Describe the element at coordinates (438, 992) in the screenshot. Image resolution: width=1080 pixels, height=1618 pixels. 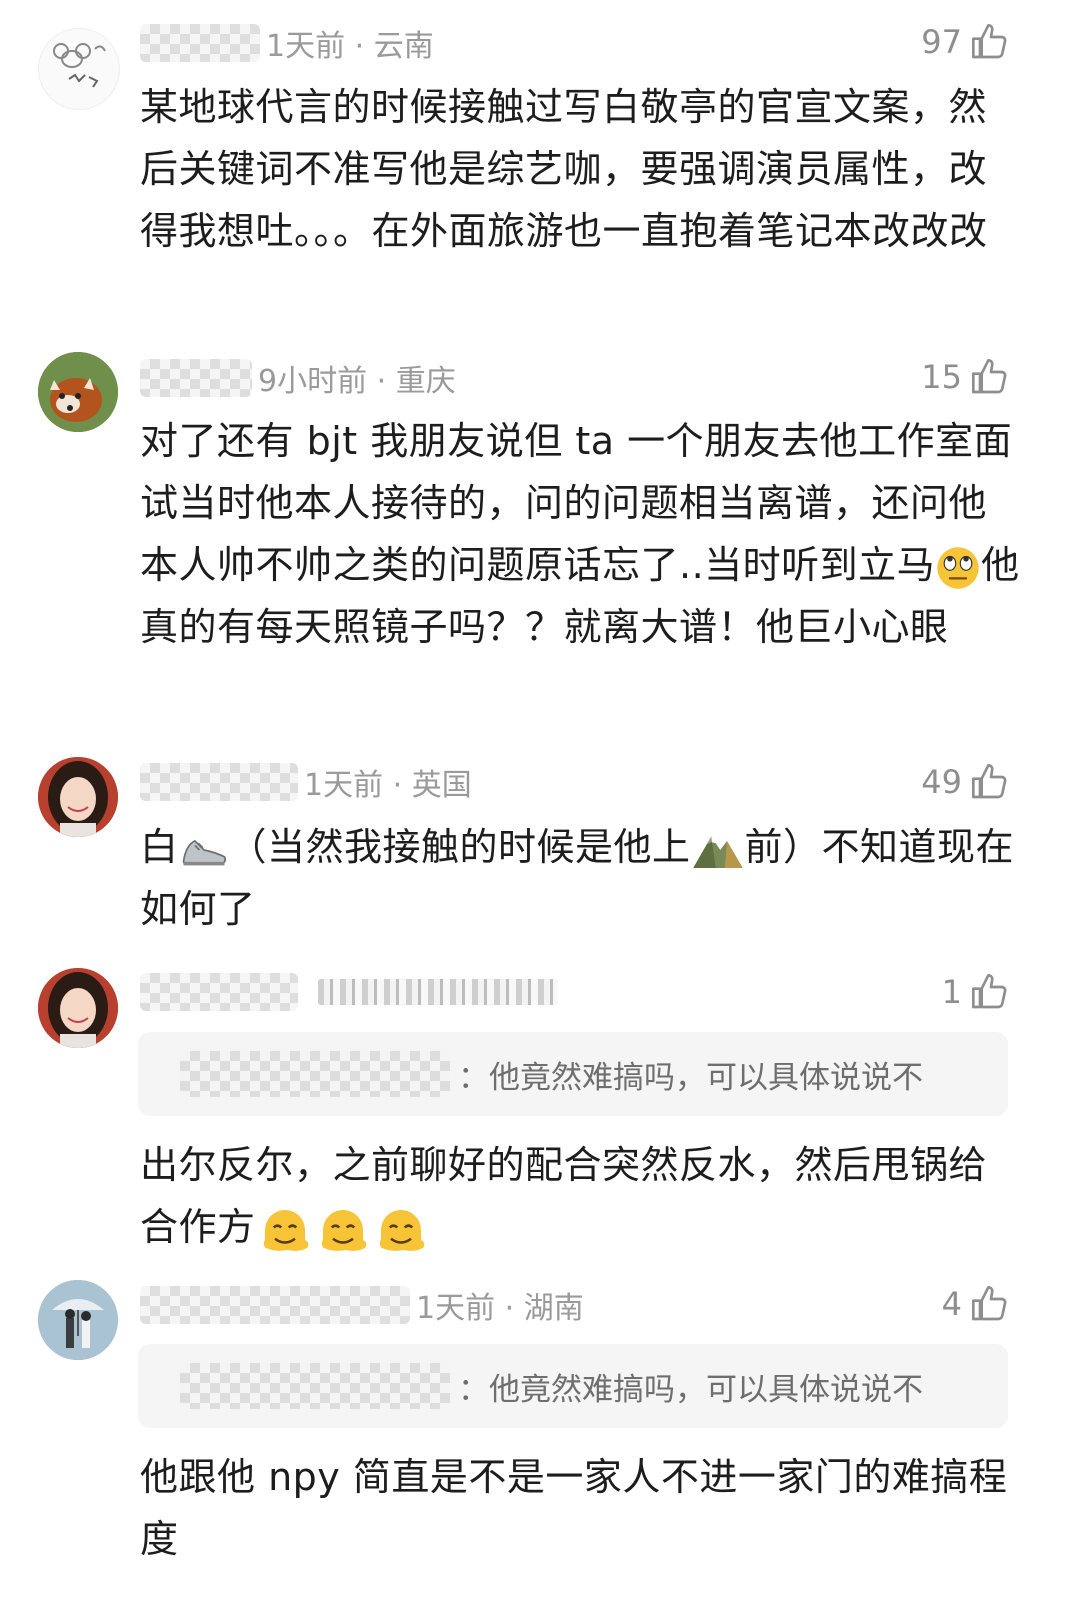
I see `blurred-meta` at that location.